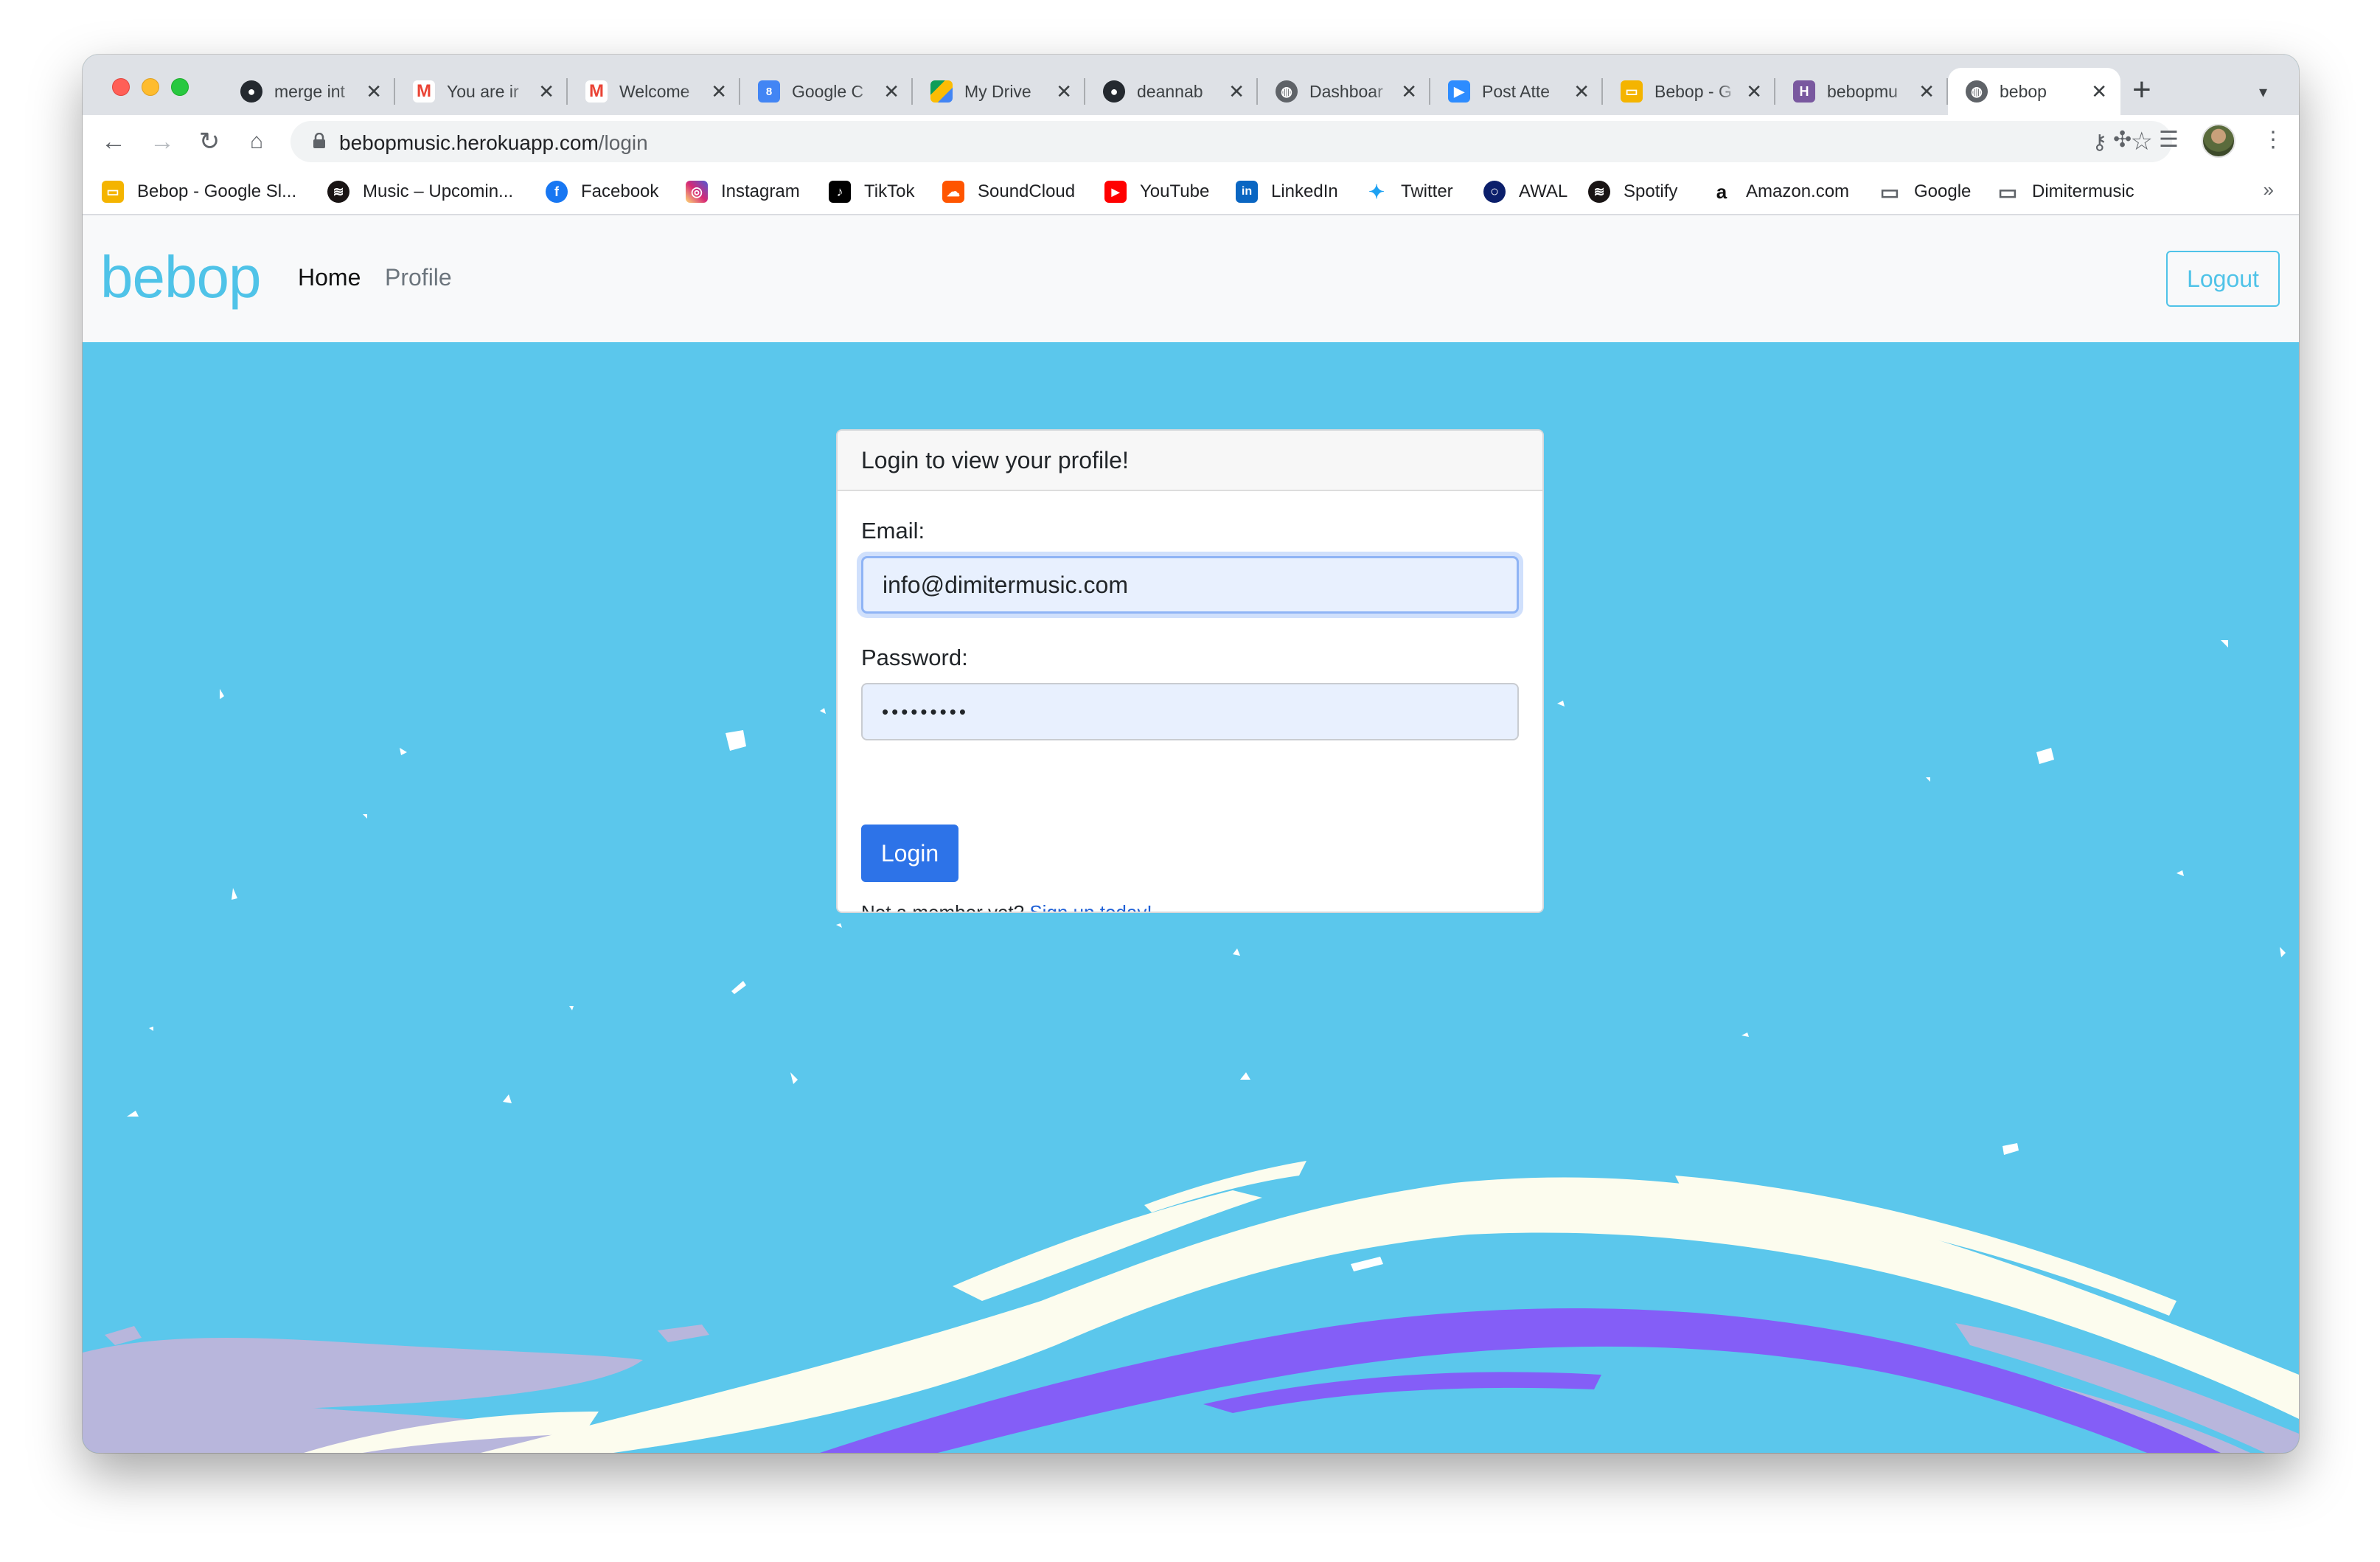 The height and width of the screenshot is (1562, 2380). What do you see at coordinates (620, 191) in the screenshot?
I see `bookmark-label: Facebook` at bounding box center [620, 191].